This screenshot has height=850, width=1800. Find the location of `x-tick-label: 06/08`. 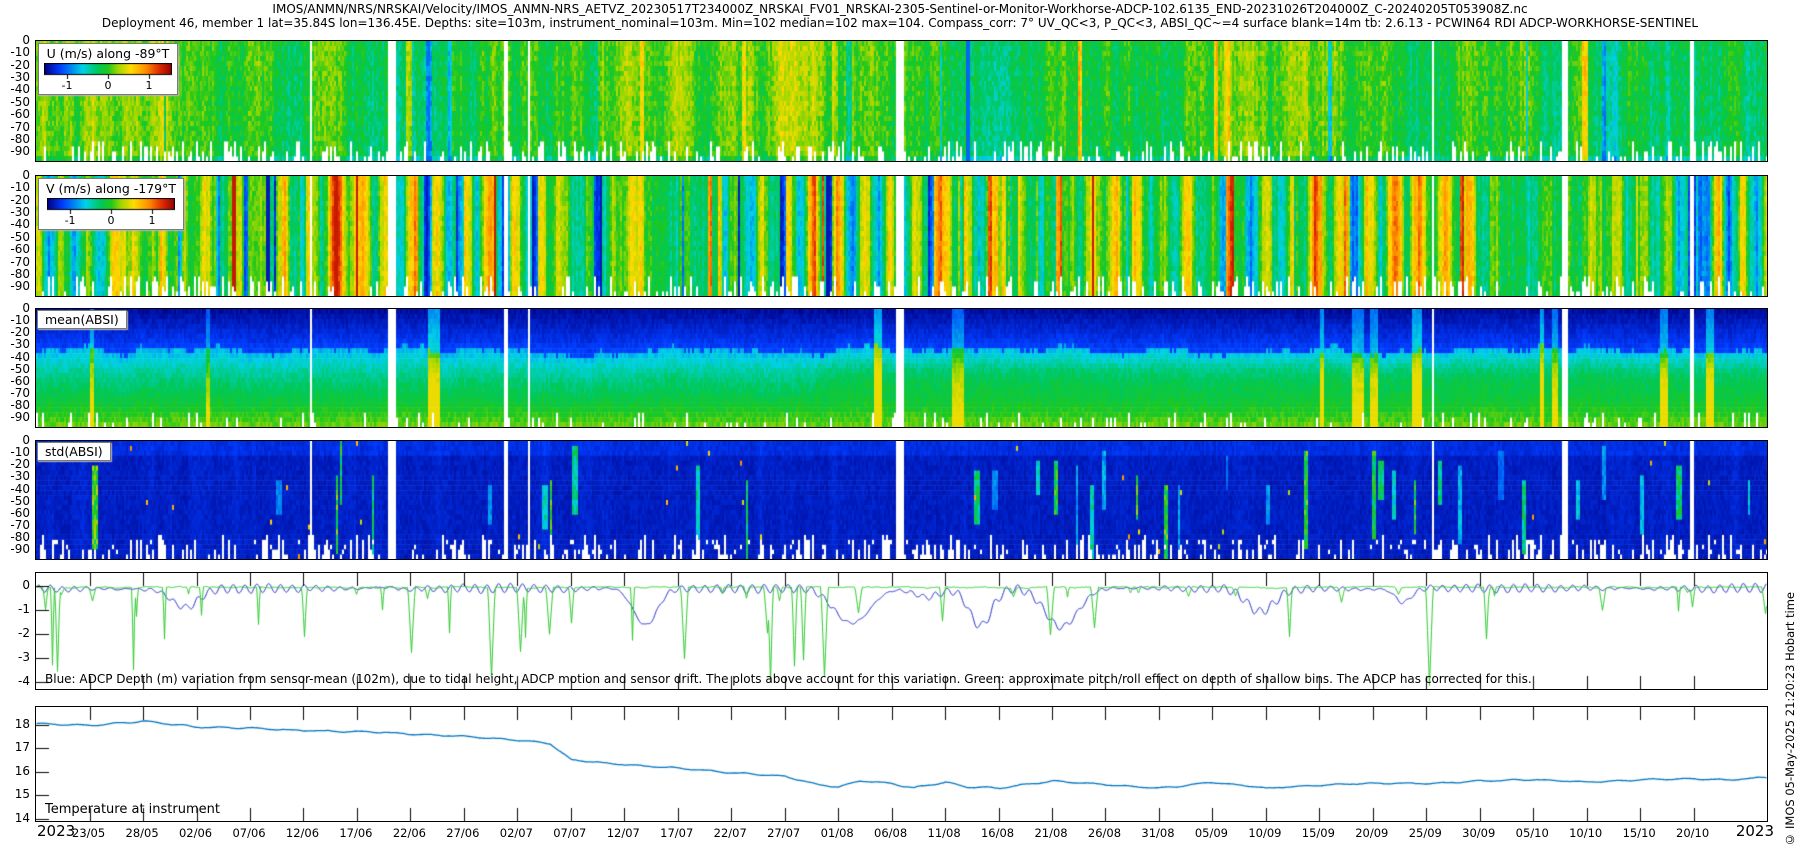

x-tick-label: 06/08 is located at coordinates (891, 833).